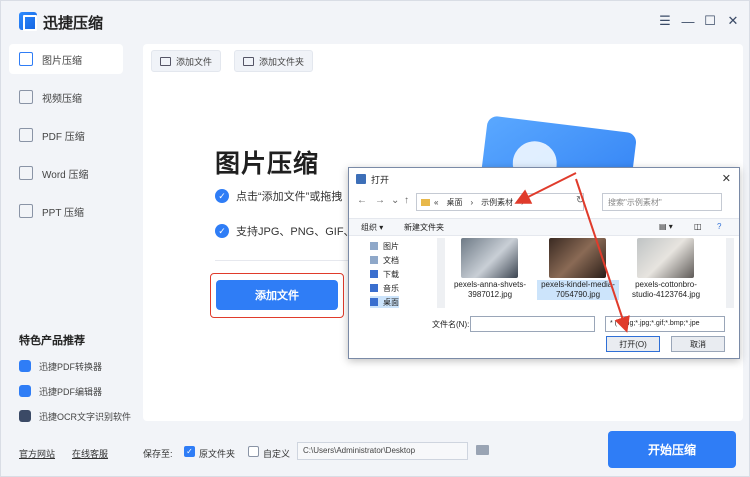 The image size is (750, 477). I want to click on custom-checkbox, so click(253, 451).